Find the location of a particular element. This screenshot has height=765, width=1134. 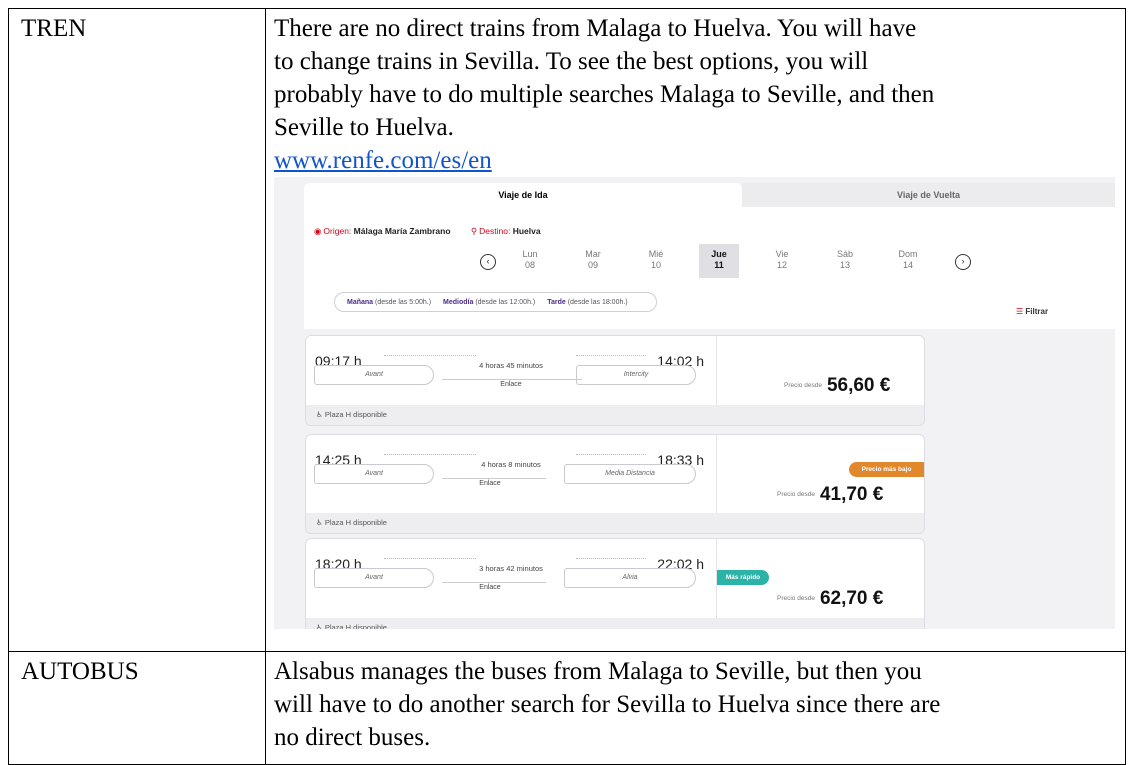

origen-value: Málaga María Zambrano is located at coordinates (402, 231).